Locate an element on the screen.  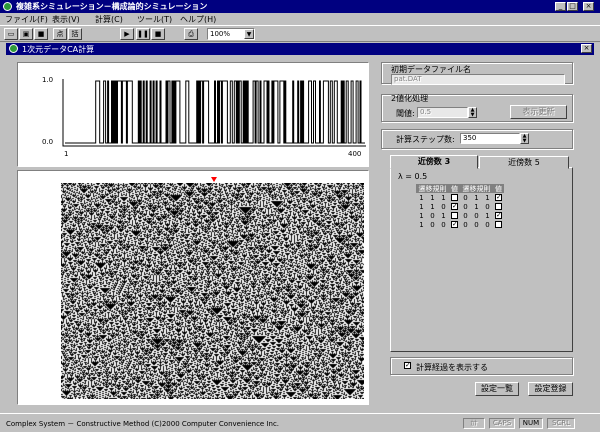
kana-indicator: ｶﾅ is located at coordinates (474, 423).